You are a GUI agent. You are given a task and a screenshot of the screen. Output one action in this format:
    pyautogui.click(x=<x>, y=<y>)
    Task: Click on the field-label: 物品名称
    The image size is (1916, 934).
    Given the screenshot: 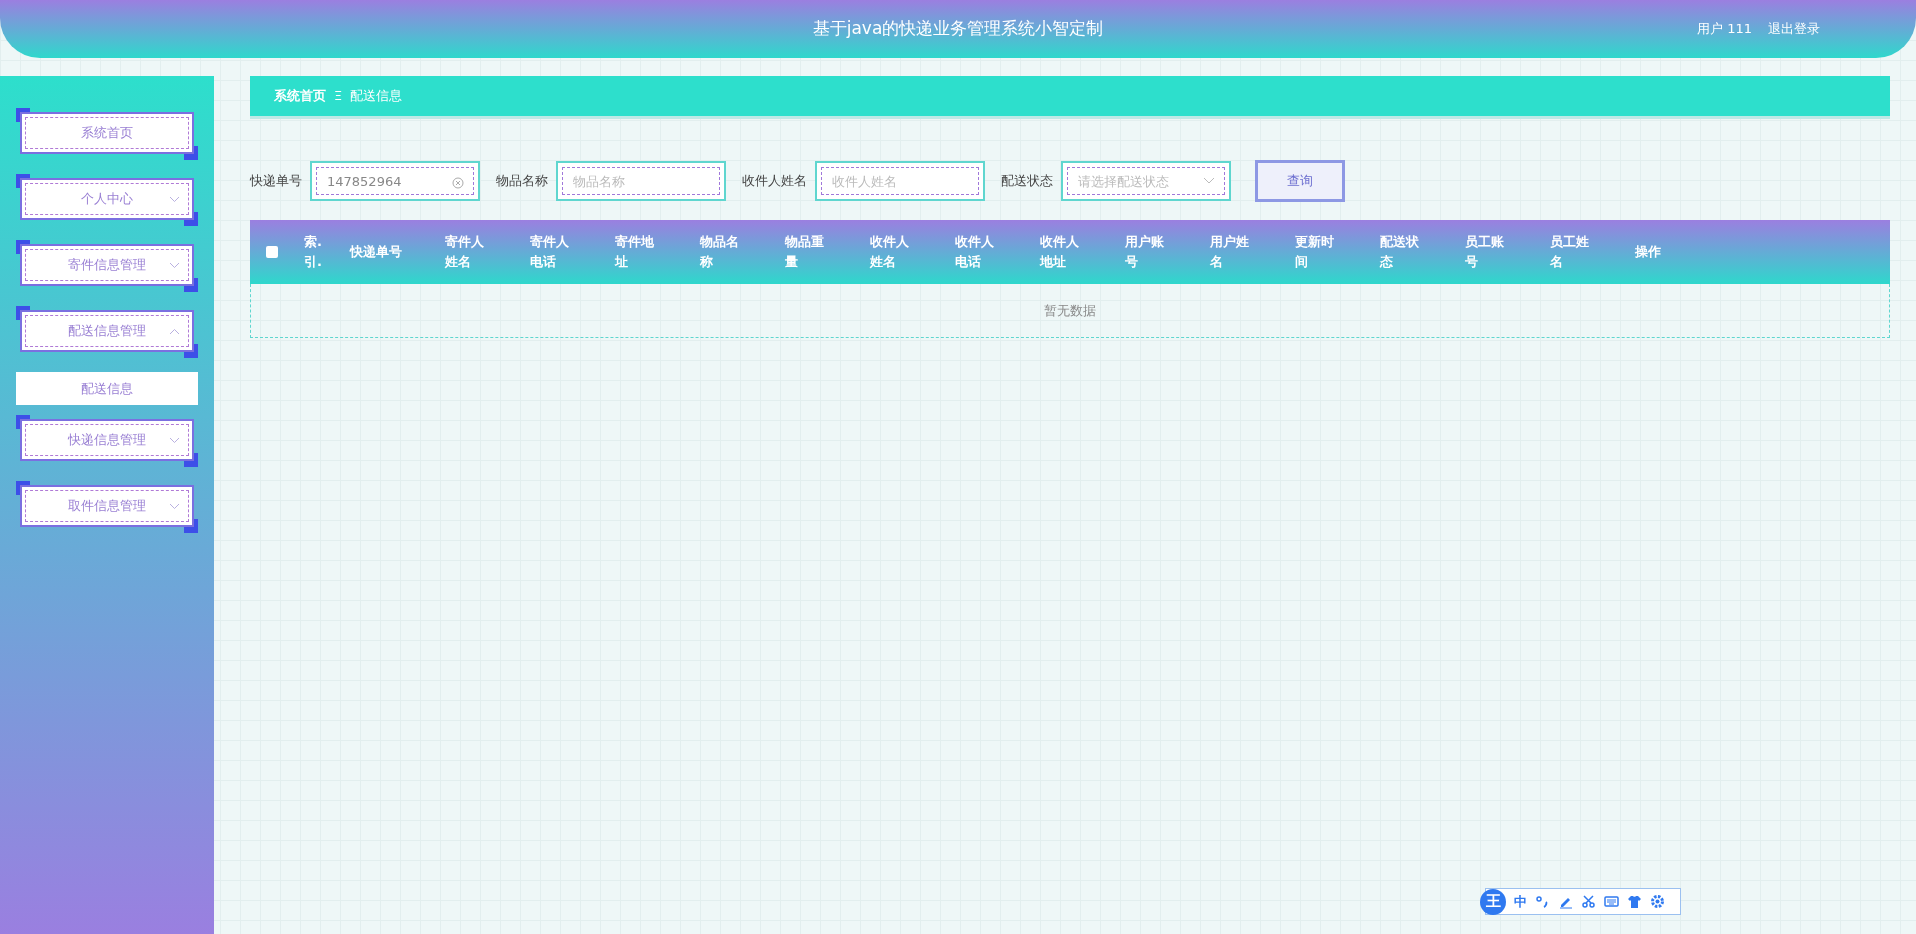 What is the action you would take?
    pyautogui.click(x=522, y=181)
    